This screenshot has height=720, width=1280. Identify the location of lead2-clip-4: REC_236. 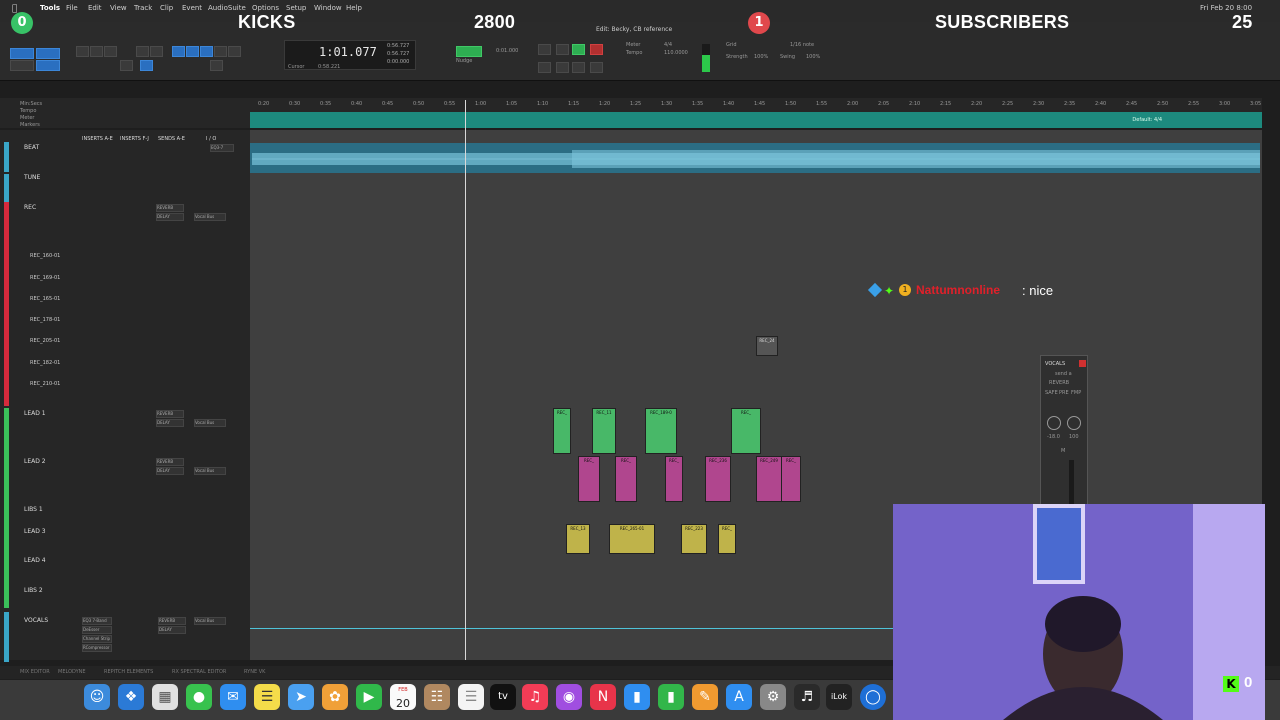
(718, 479).